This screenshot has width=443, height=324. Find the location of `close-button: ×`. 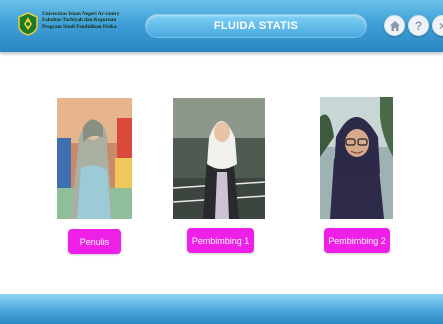

close-button: × is located at coordinates (437, 25).